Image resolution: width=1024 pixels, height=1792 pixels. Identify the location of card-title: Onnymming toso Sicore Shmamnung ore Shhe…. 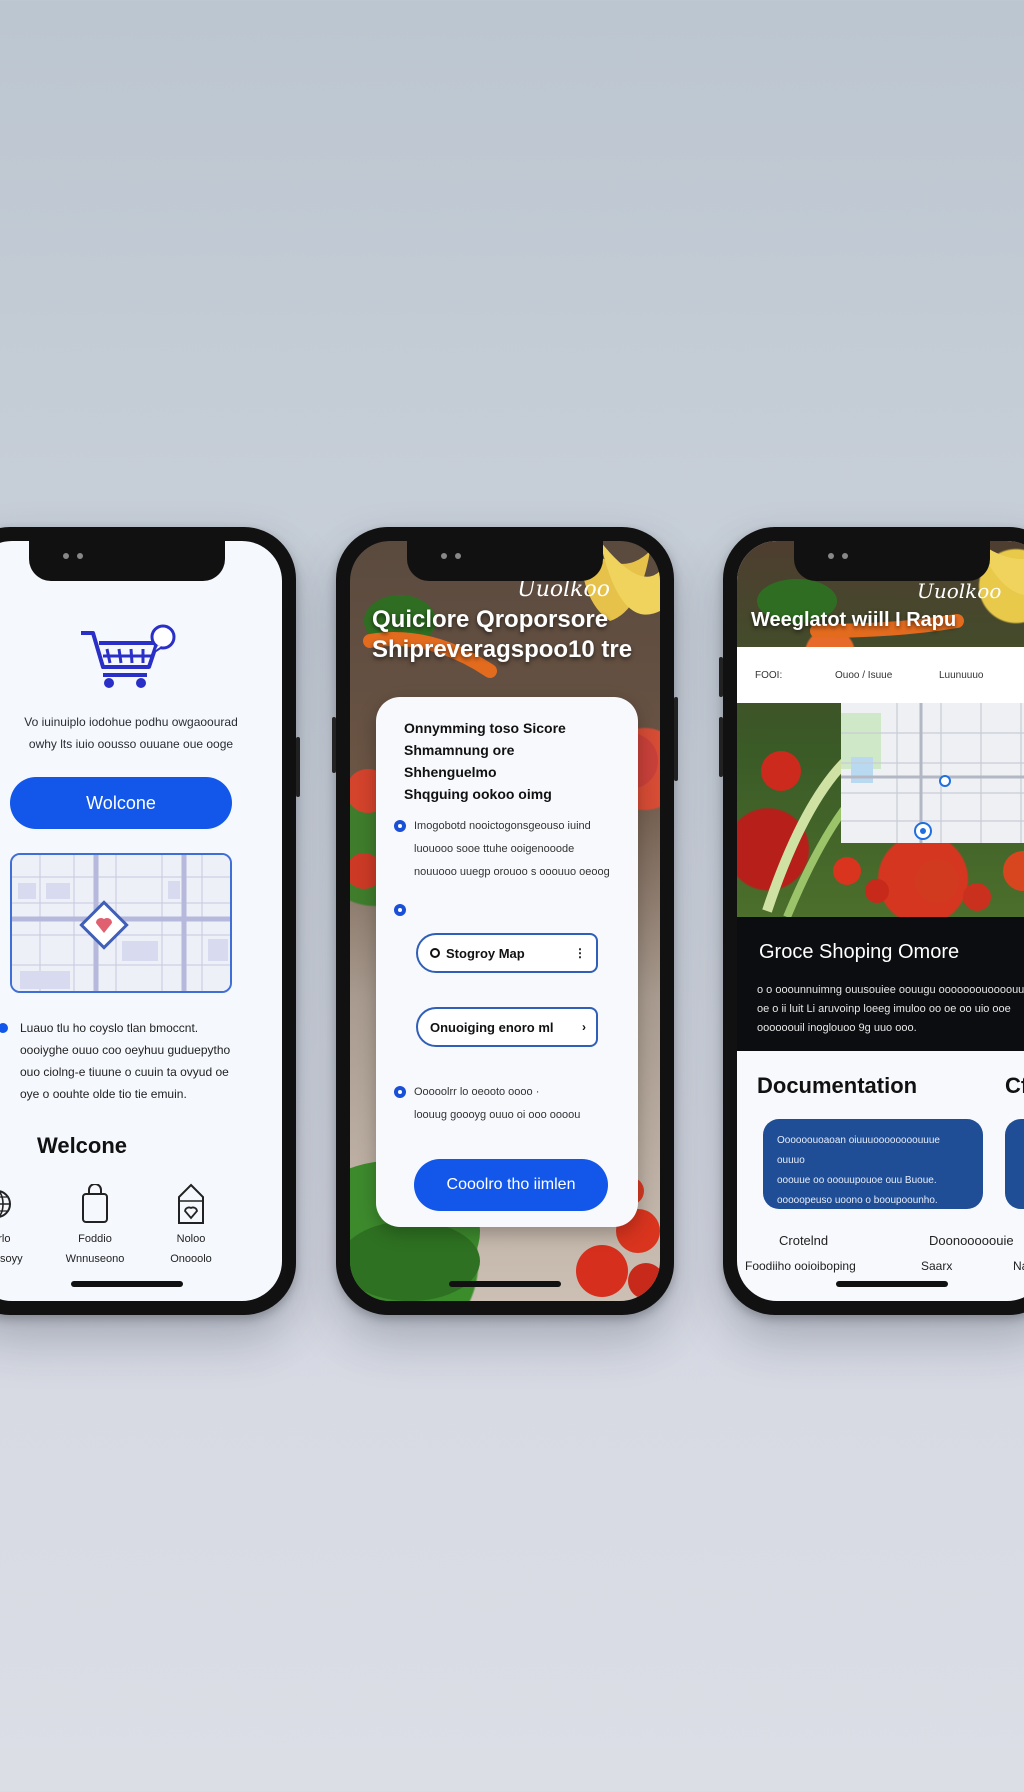
(485, 761).